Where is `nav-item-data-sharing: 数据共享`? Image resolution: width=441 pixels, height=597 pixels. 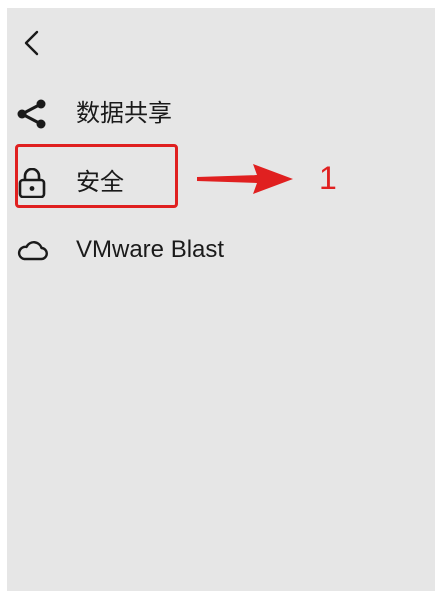 nav-item-data-sharing: 数据共享 is located at coordinates (137, 114).